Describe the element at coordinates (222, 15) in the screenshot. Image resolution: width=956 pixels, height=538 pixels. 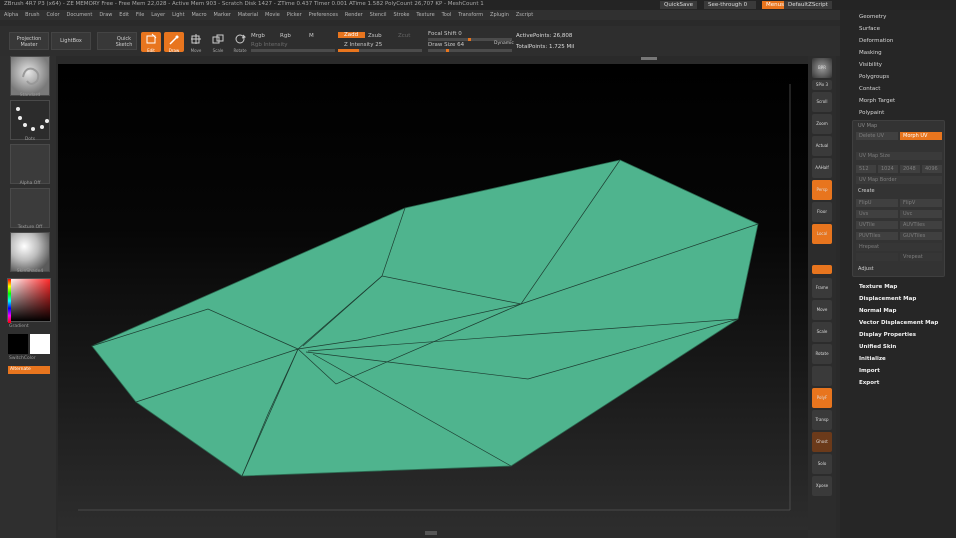
I see `menu-marker: Marker` at that location.